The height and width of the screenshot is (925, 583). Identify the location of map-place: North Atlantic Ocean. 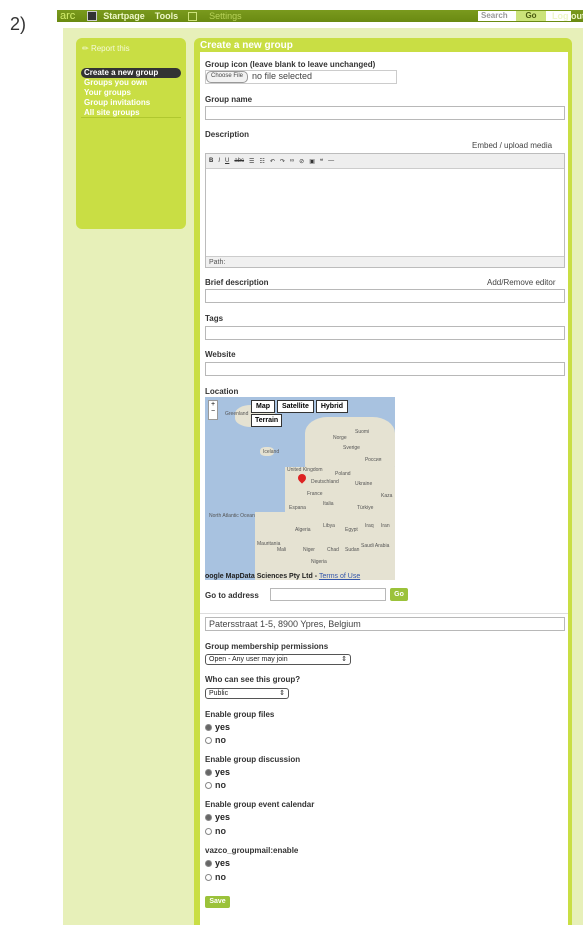
(232, 516).